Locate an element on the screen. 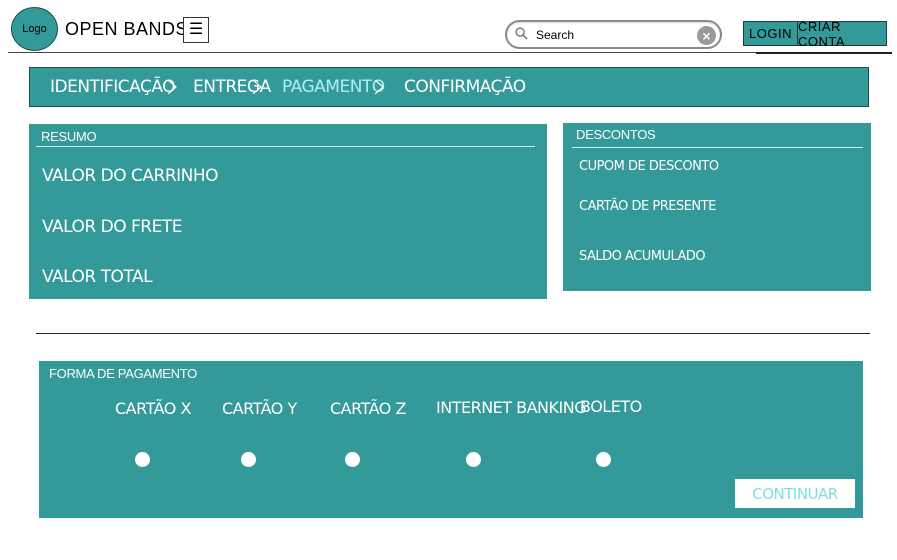 The width and height of the screenshot is (897, 560). hamburger-icon: ☰ is located at coordinates (196, 29).